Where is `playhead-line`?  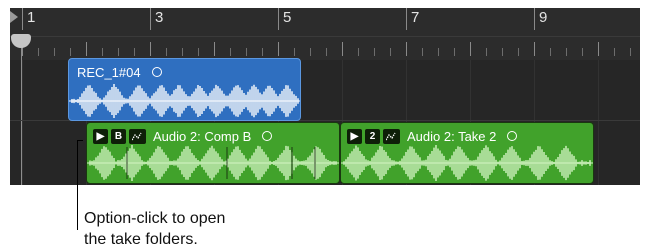 playhead-line is located at coordinates (21, 116).